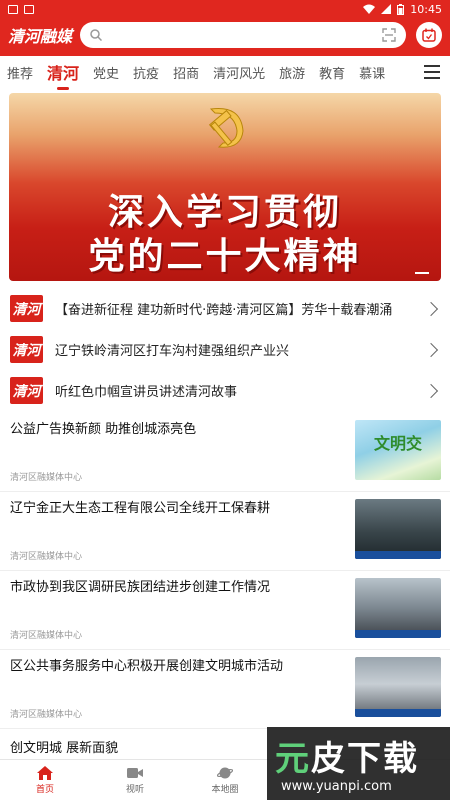 This screenshot has height=800, width=450. What do you see at coordinates (186, 72) in the screenshot?
I see `tab-investment: 招商` at bounding box center [186, 72].